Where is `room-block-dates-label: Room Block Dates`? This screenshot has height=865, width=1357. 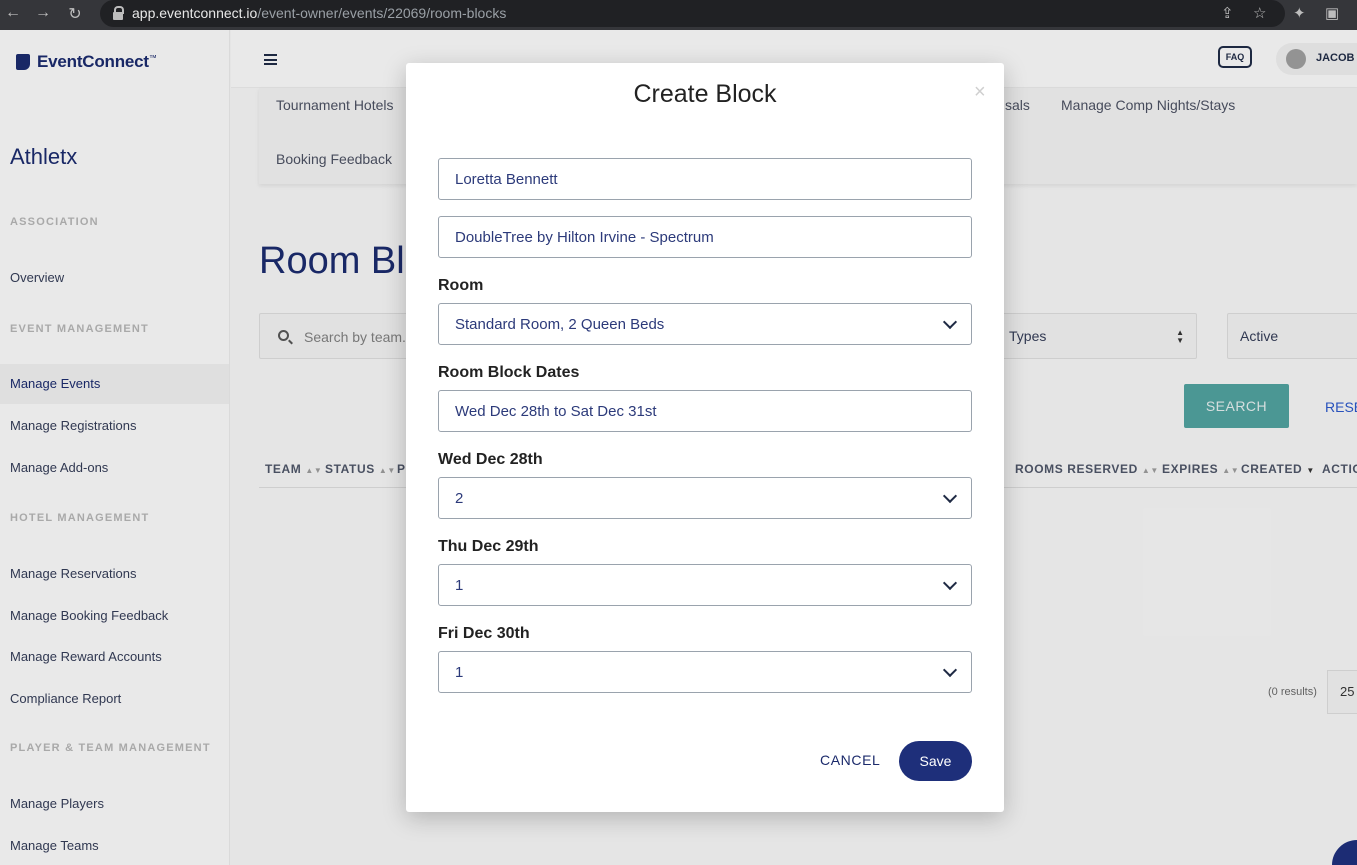
room-block-dates-label: Room Block Dates is located at coordinates (509, 372).